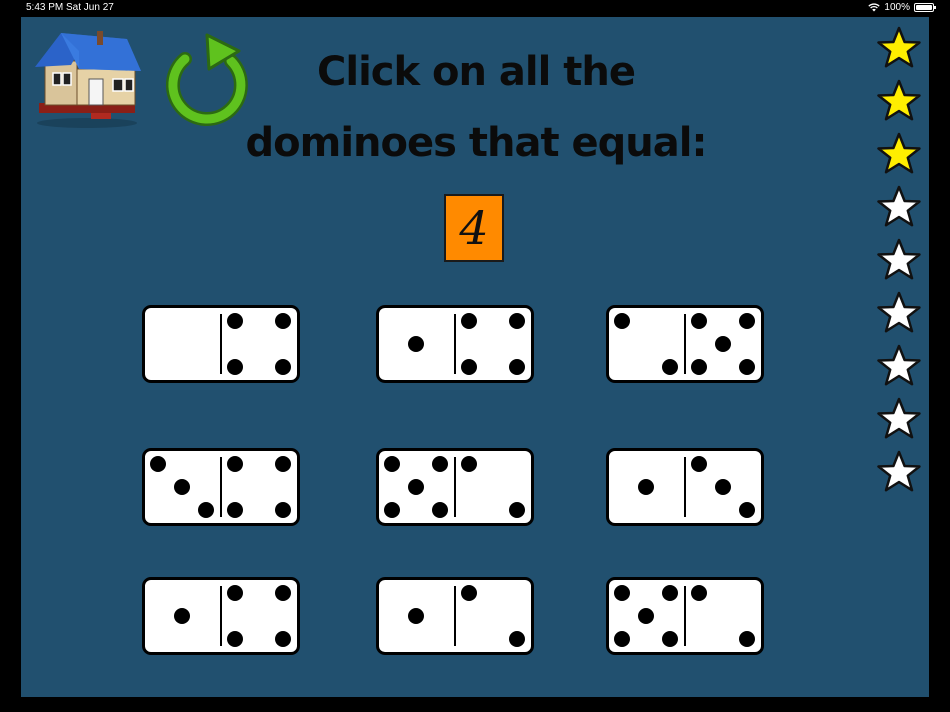  Describe the element at coordinates (475, 8) in the screenshot. I see `status-bar: 5:43 PM Sat Jun 27 100%` at that location.